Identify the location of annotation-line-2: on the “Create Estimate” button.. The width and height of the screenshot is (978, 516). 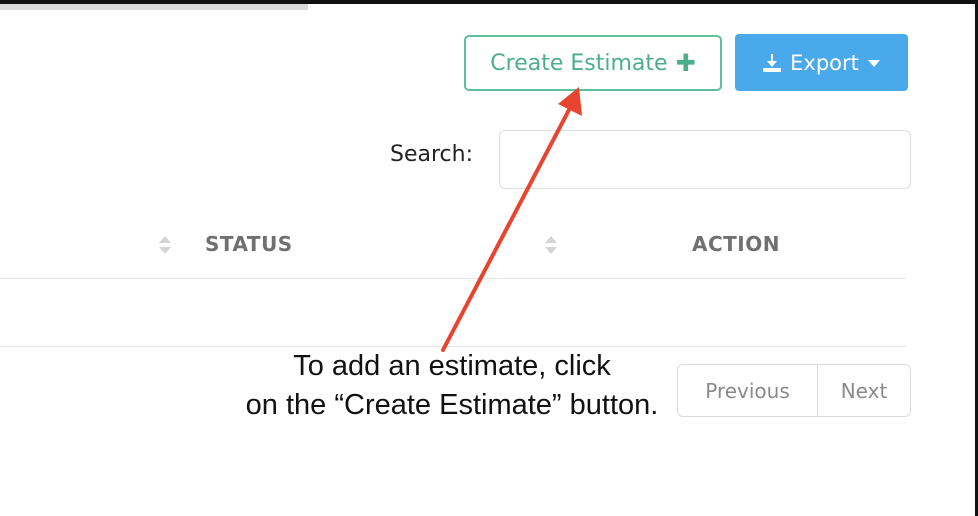
(452, 405).